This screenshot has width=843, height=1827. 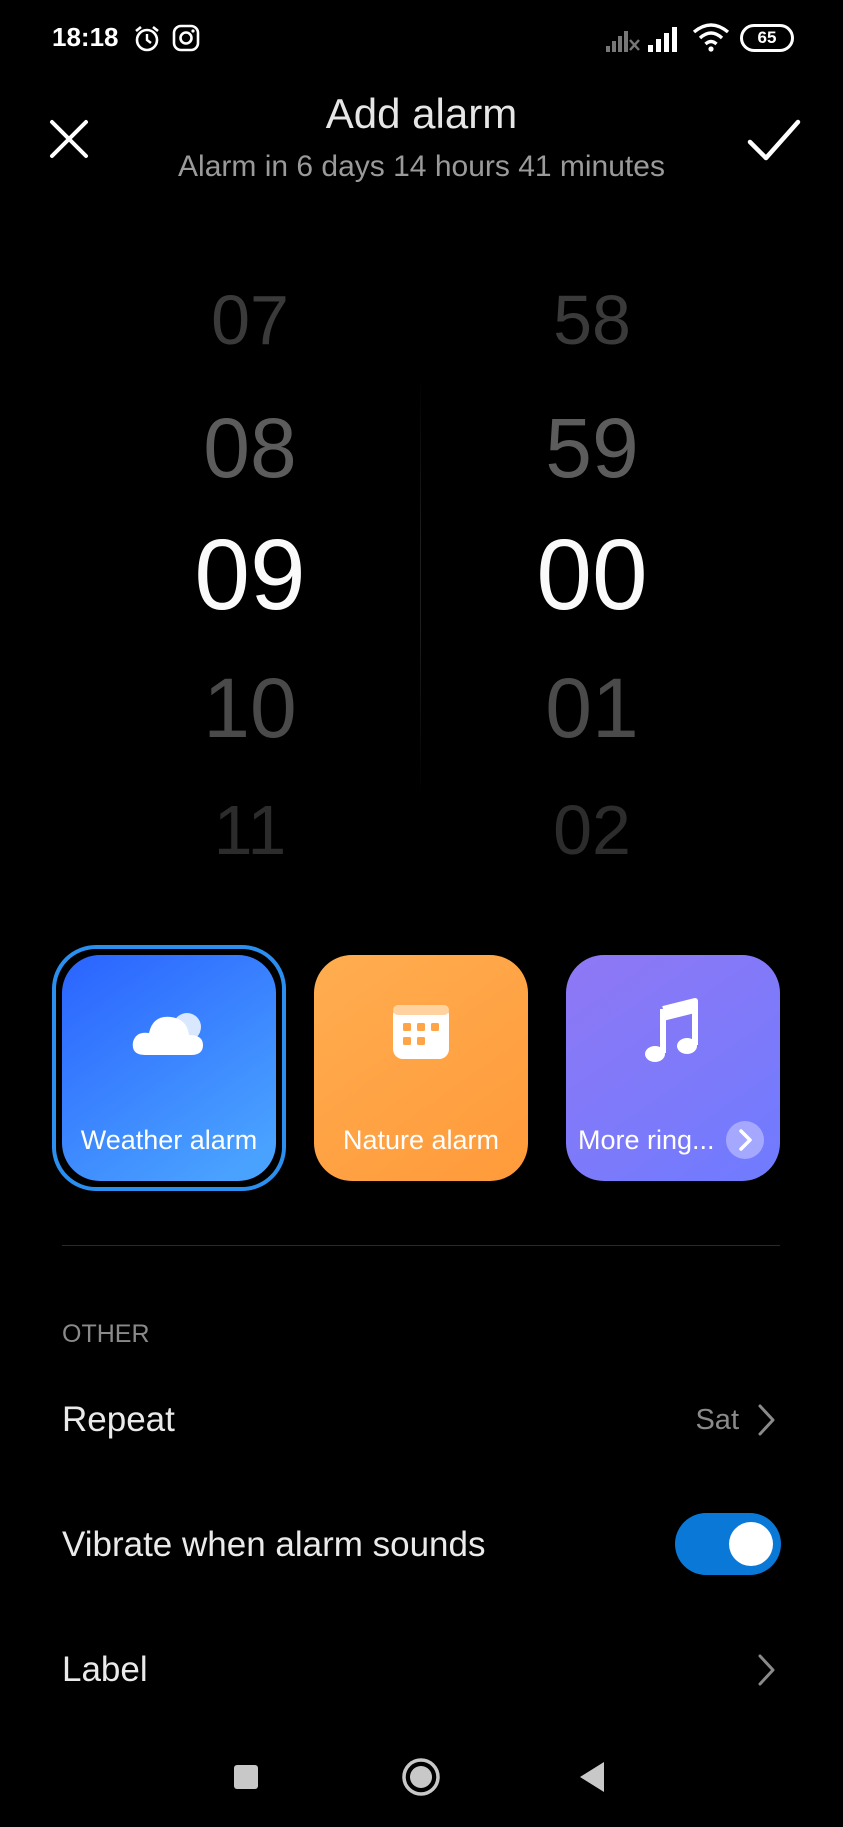 I want to click on status-bar: 18:18 65, so click(x=421, y=40).